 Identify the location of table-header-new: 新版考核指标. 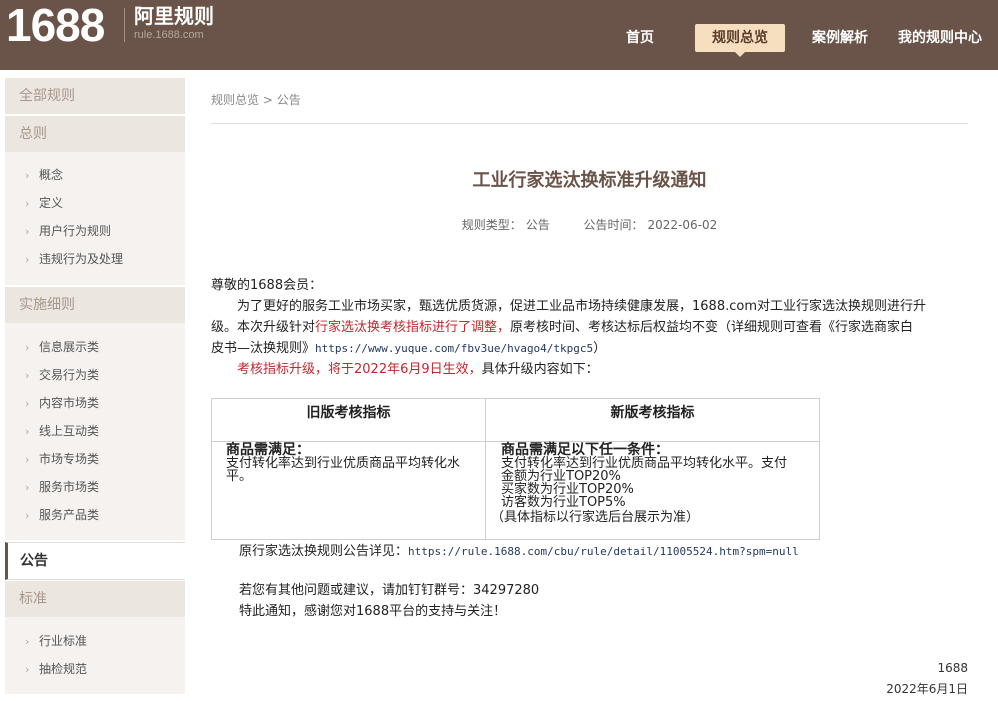
(652, 413).